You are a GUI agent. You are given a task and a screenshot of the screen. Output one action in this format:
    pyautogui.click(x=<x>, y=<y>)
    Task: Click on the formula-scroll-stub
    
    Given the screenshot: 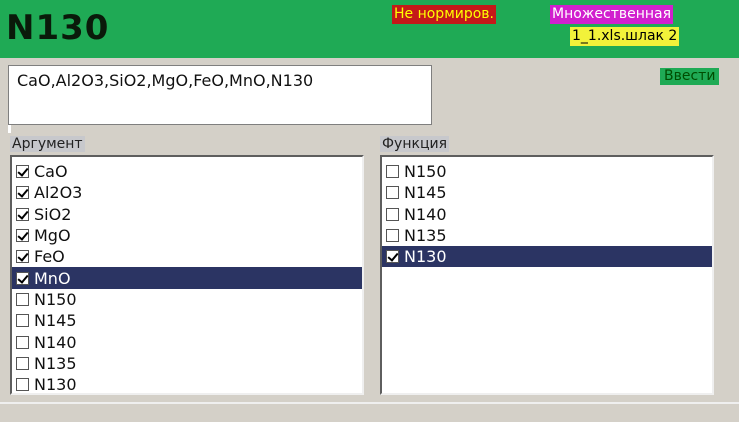 What is the action you would take?
    pyautogui.click(x=9, y=129)
    